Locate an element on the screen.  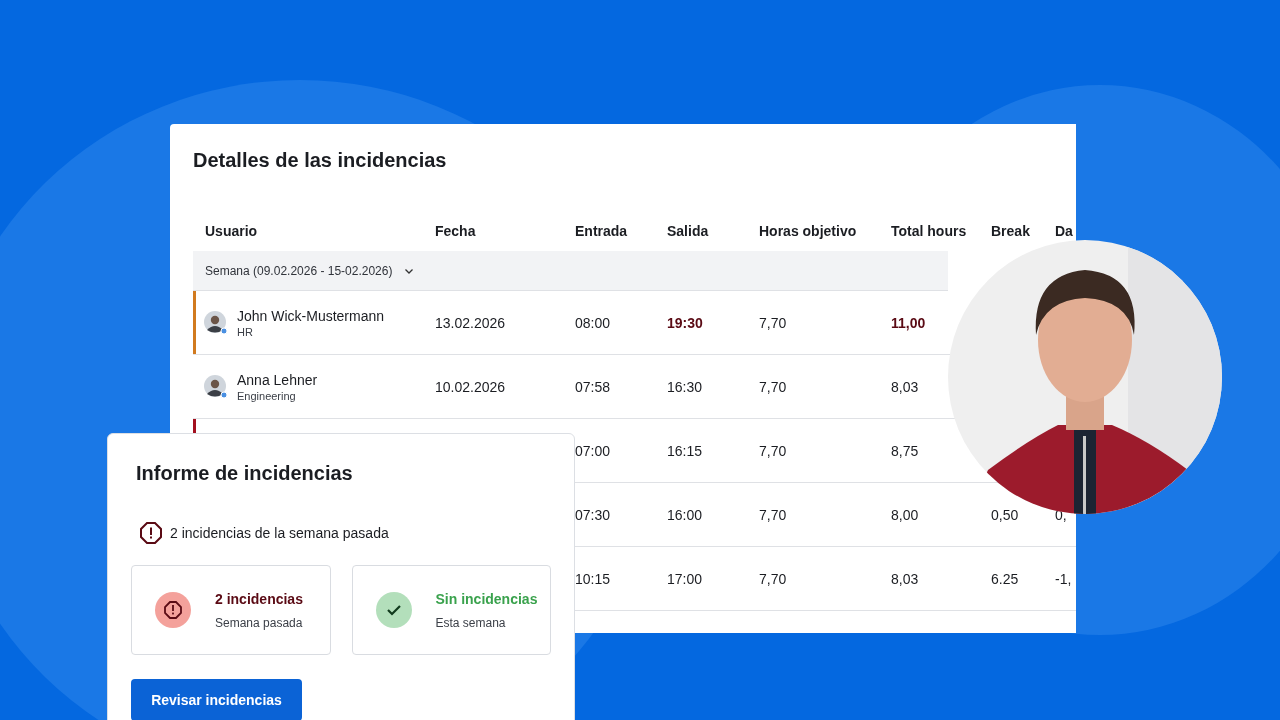
table-cell: 8,00 is located at coordinates (905, 514).